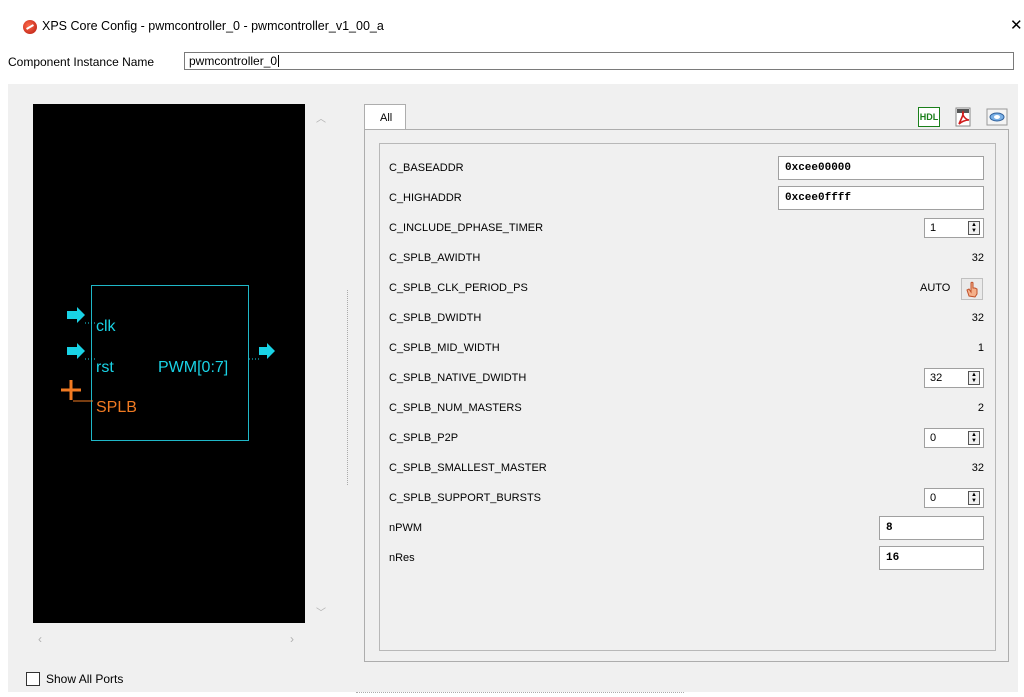  Describe the element at coordinates (105, 367) in the screenshot. I see `rst-port-label: rst` at that location.